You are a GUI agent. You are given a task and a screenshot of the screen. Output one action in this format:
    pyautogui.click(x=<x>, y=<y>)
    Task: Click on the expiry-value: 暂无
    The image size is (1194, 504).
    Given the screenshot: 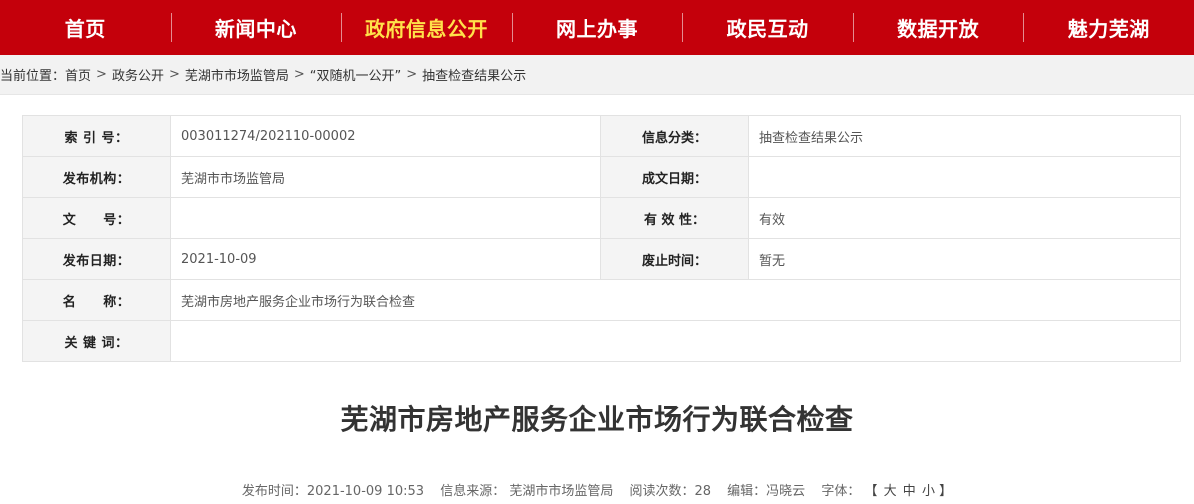 What is the action you would take?
    pyautogui.click(x=964, y=259)
    